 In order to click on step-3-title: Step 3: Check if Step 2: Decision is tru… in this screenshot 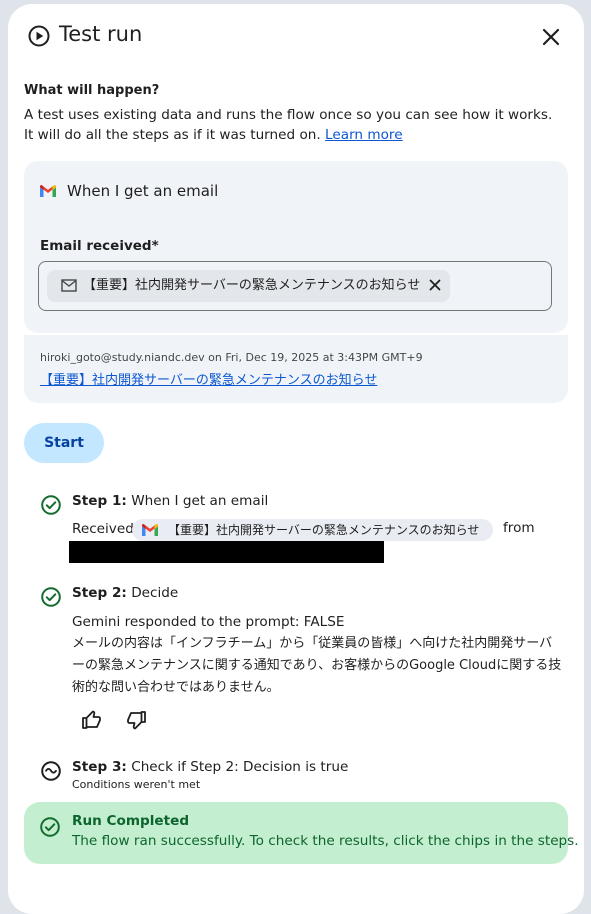, I will do `click(210, 767)`.